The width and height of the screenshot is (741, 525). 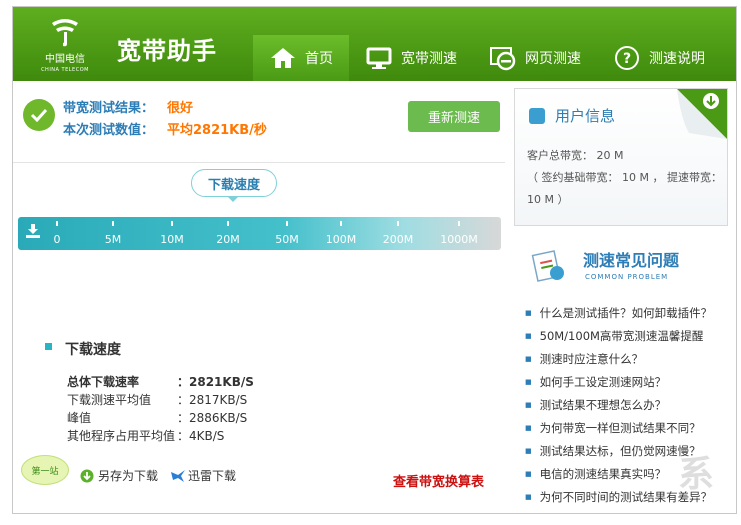 I want to click on xunlei-download-link: 迅雷下载, so click(x=203, y=475).